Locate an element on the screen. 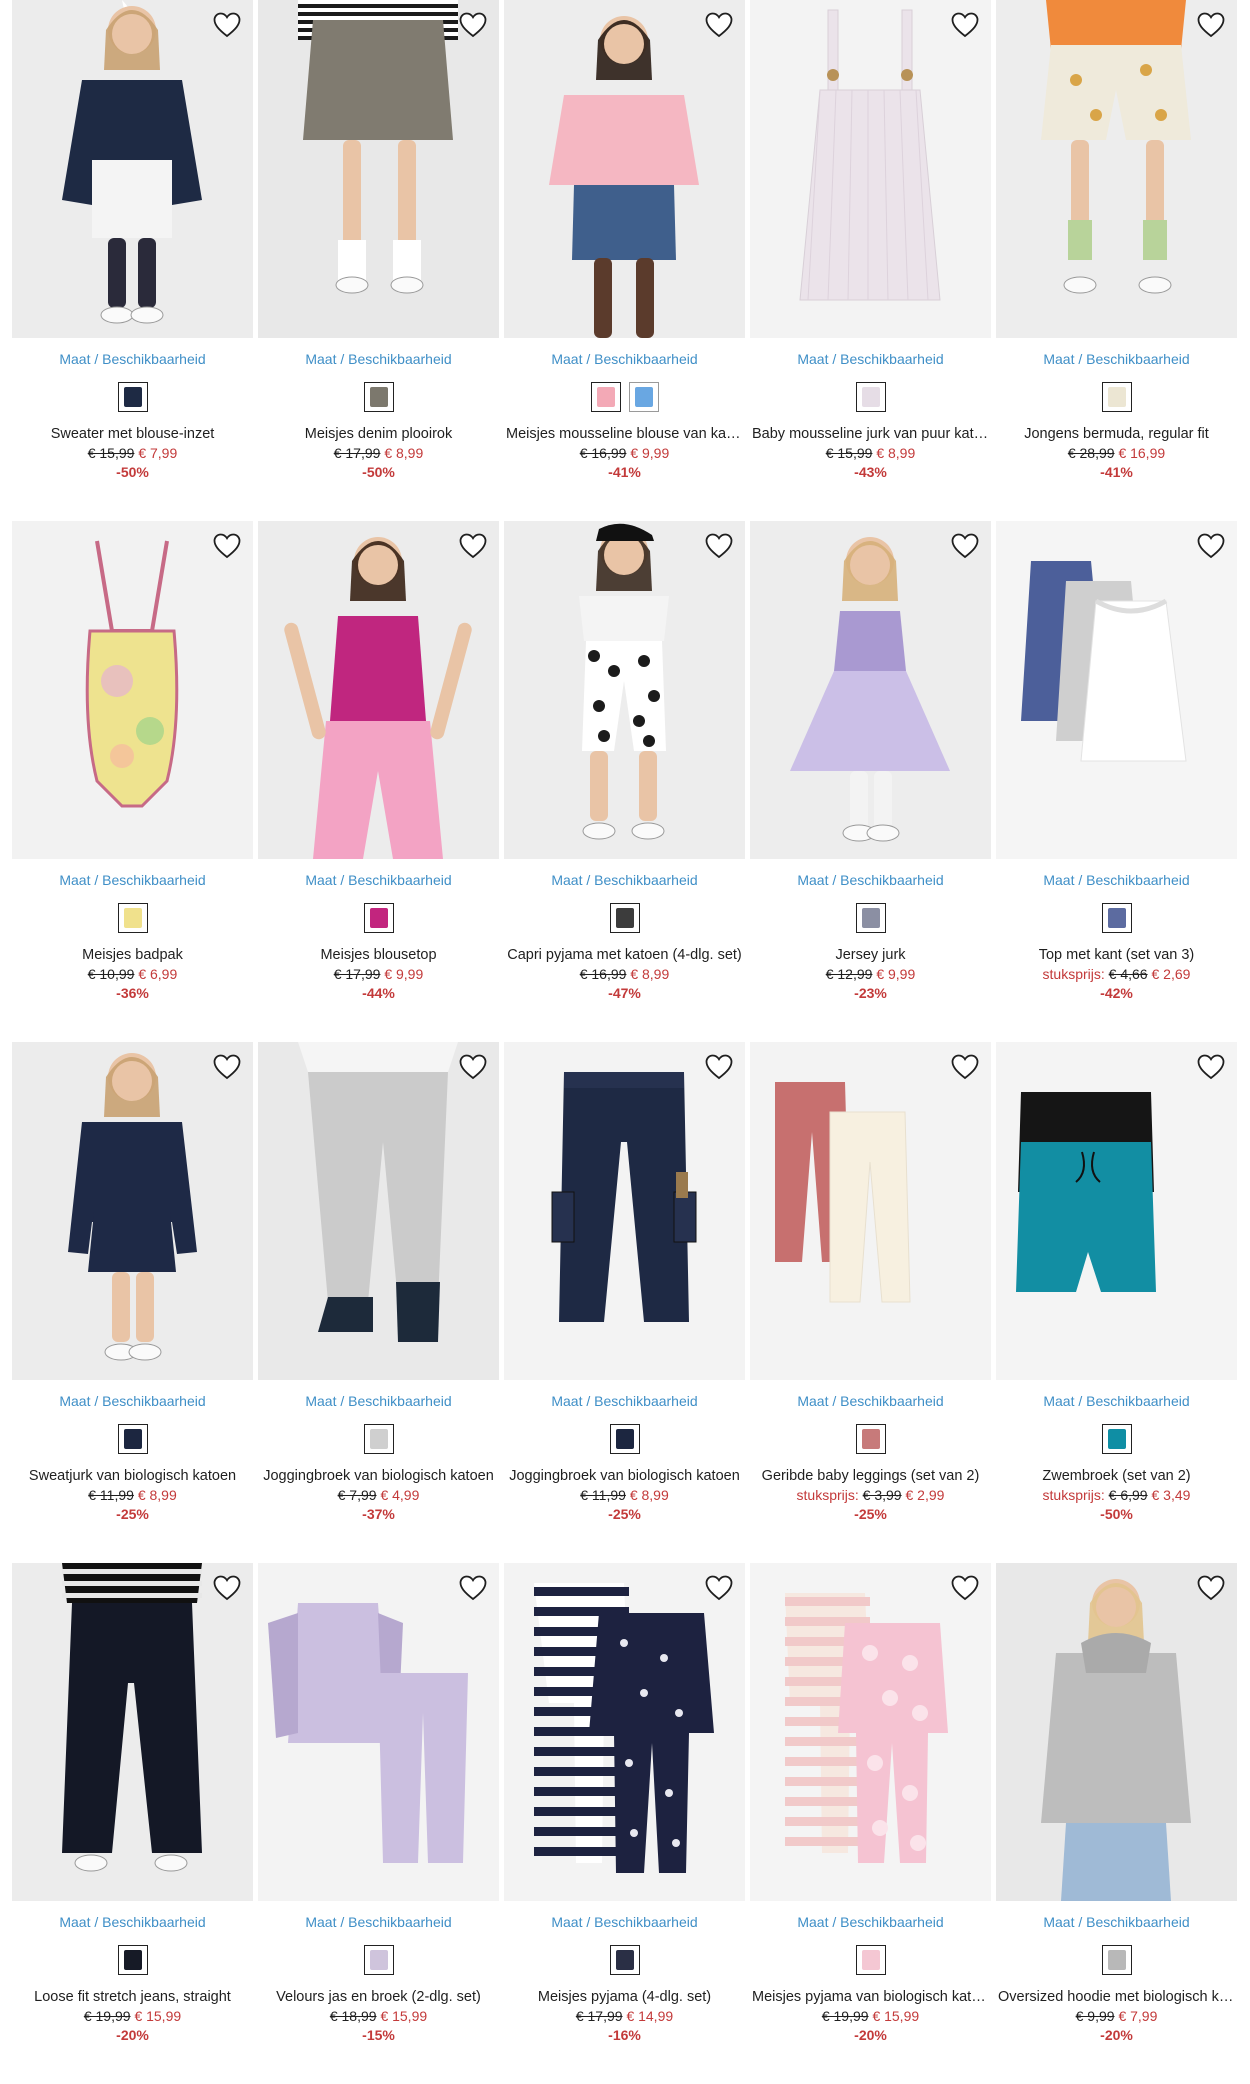 Image resolution: width=1250 pixels, height=2084 pixels. product-title: Sweatjurk van biologisch katoen is located at coordinates (132, 1476).